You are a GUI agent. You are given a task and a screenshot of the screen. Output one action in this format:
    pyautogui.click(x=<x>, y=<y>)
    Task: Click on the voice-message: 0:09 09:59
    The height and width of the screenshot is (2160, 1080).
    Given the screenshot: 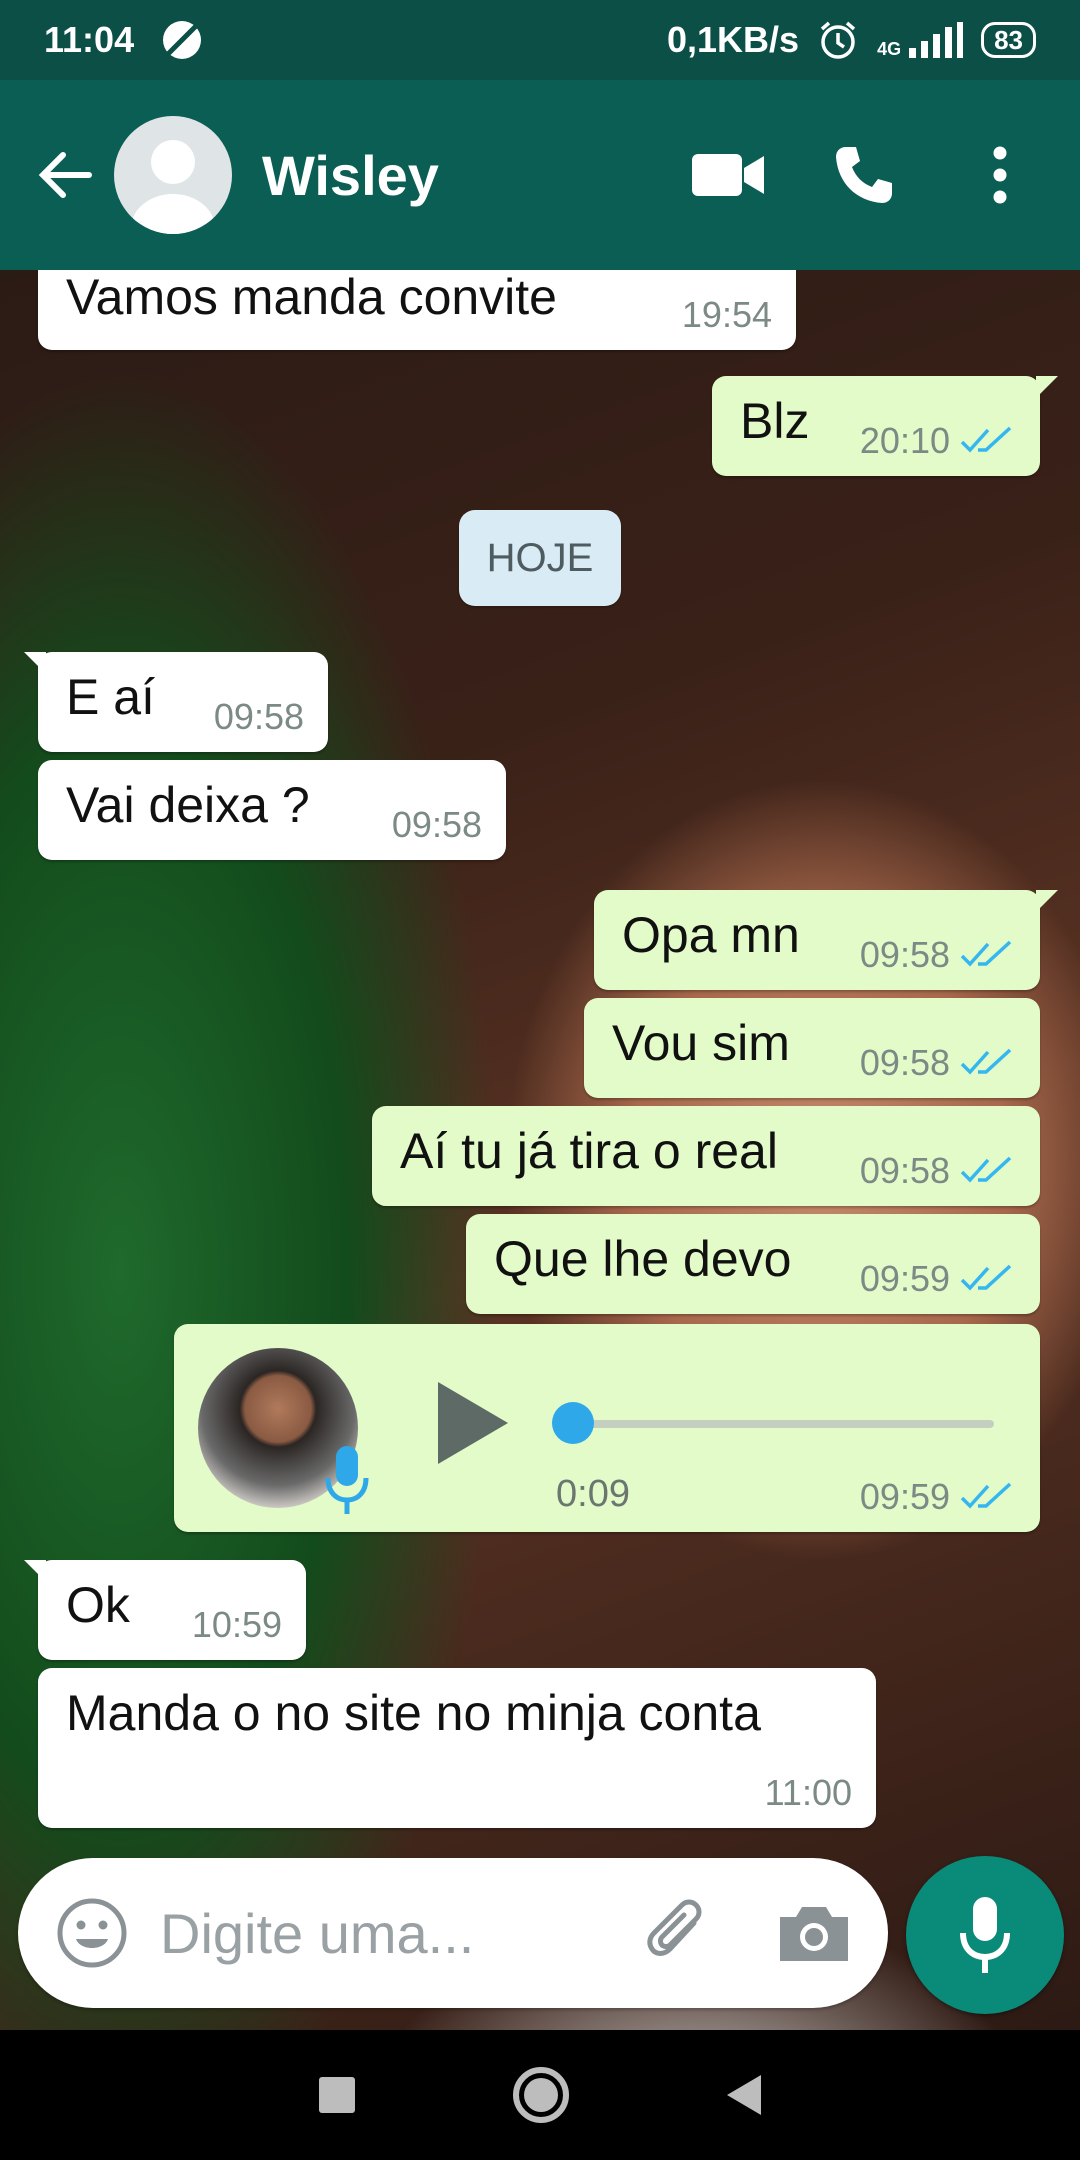 What is the action you would take?
    pyautogui.click(x=607, y=1428)
    